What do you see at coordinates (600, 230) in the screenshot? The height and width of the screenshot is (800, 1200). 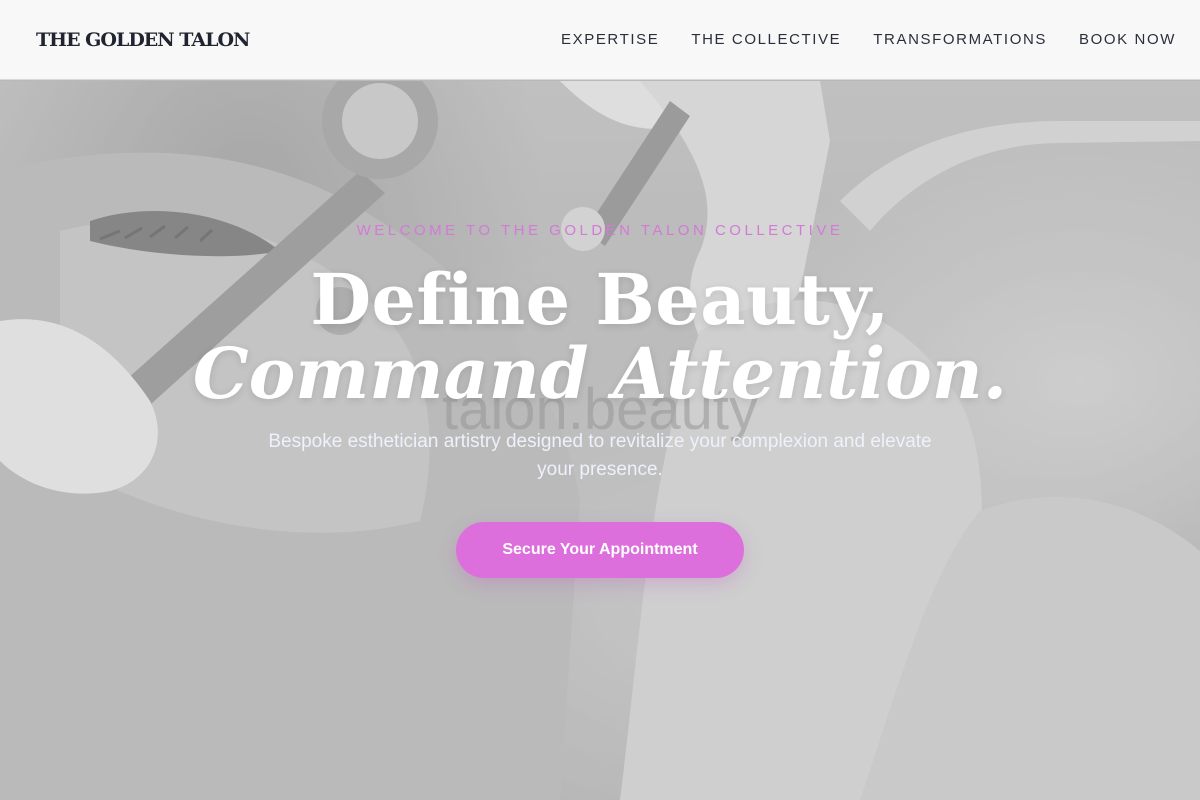 I see `hero-eyebrow: WELCOME TO THE GOLDEN TALON COLLECTIVE` at bounding box center [600, 230].